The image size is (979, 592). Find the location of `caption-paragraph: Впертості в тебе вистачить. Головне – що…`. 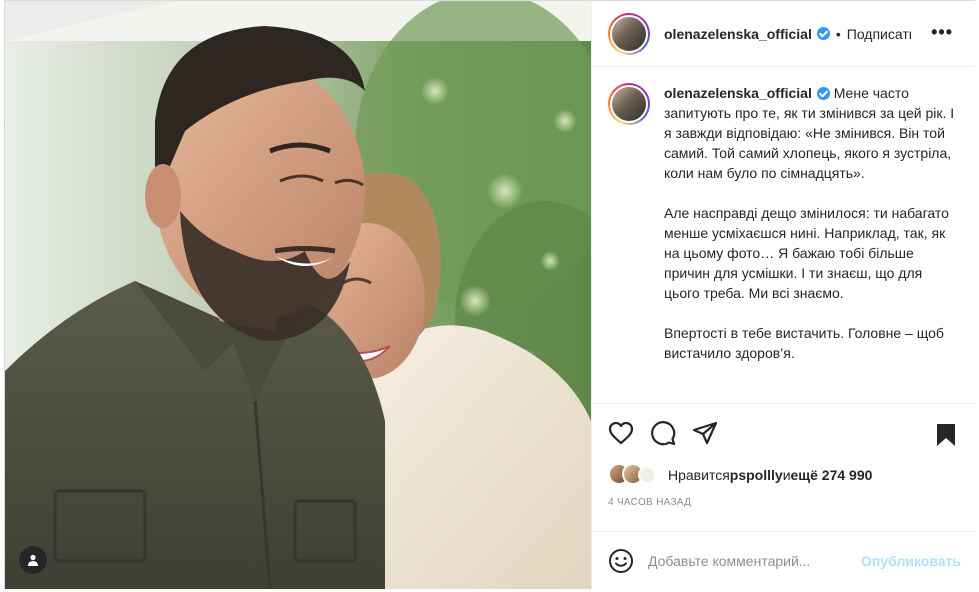

caption-paragraph: Впертості в тебе вистачить. Головне – що… is located at coordinates (804, 343).